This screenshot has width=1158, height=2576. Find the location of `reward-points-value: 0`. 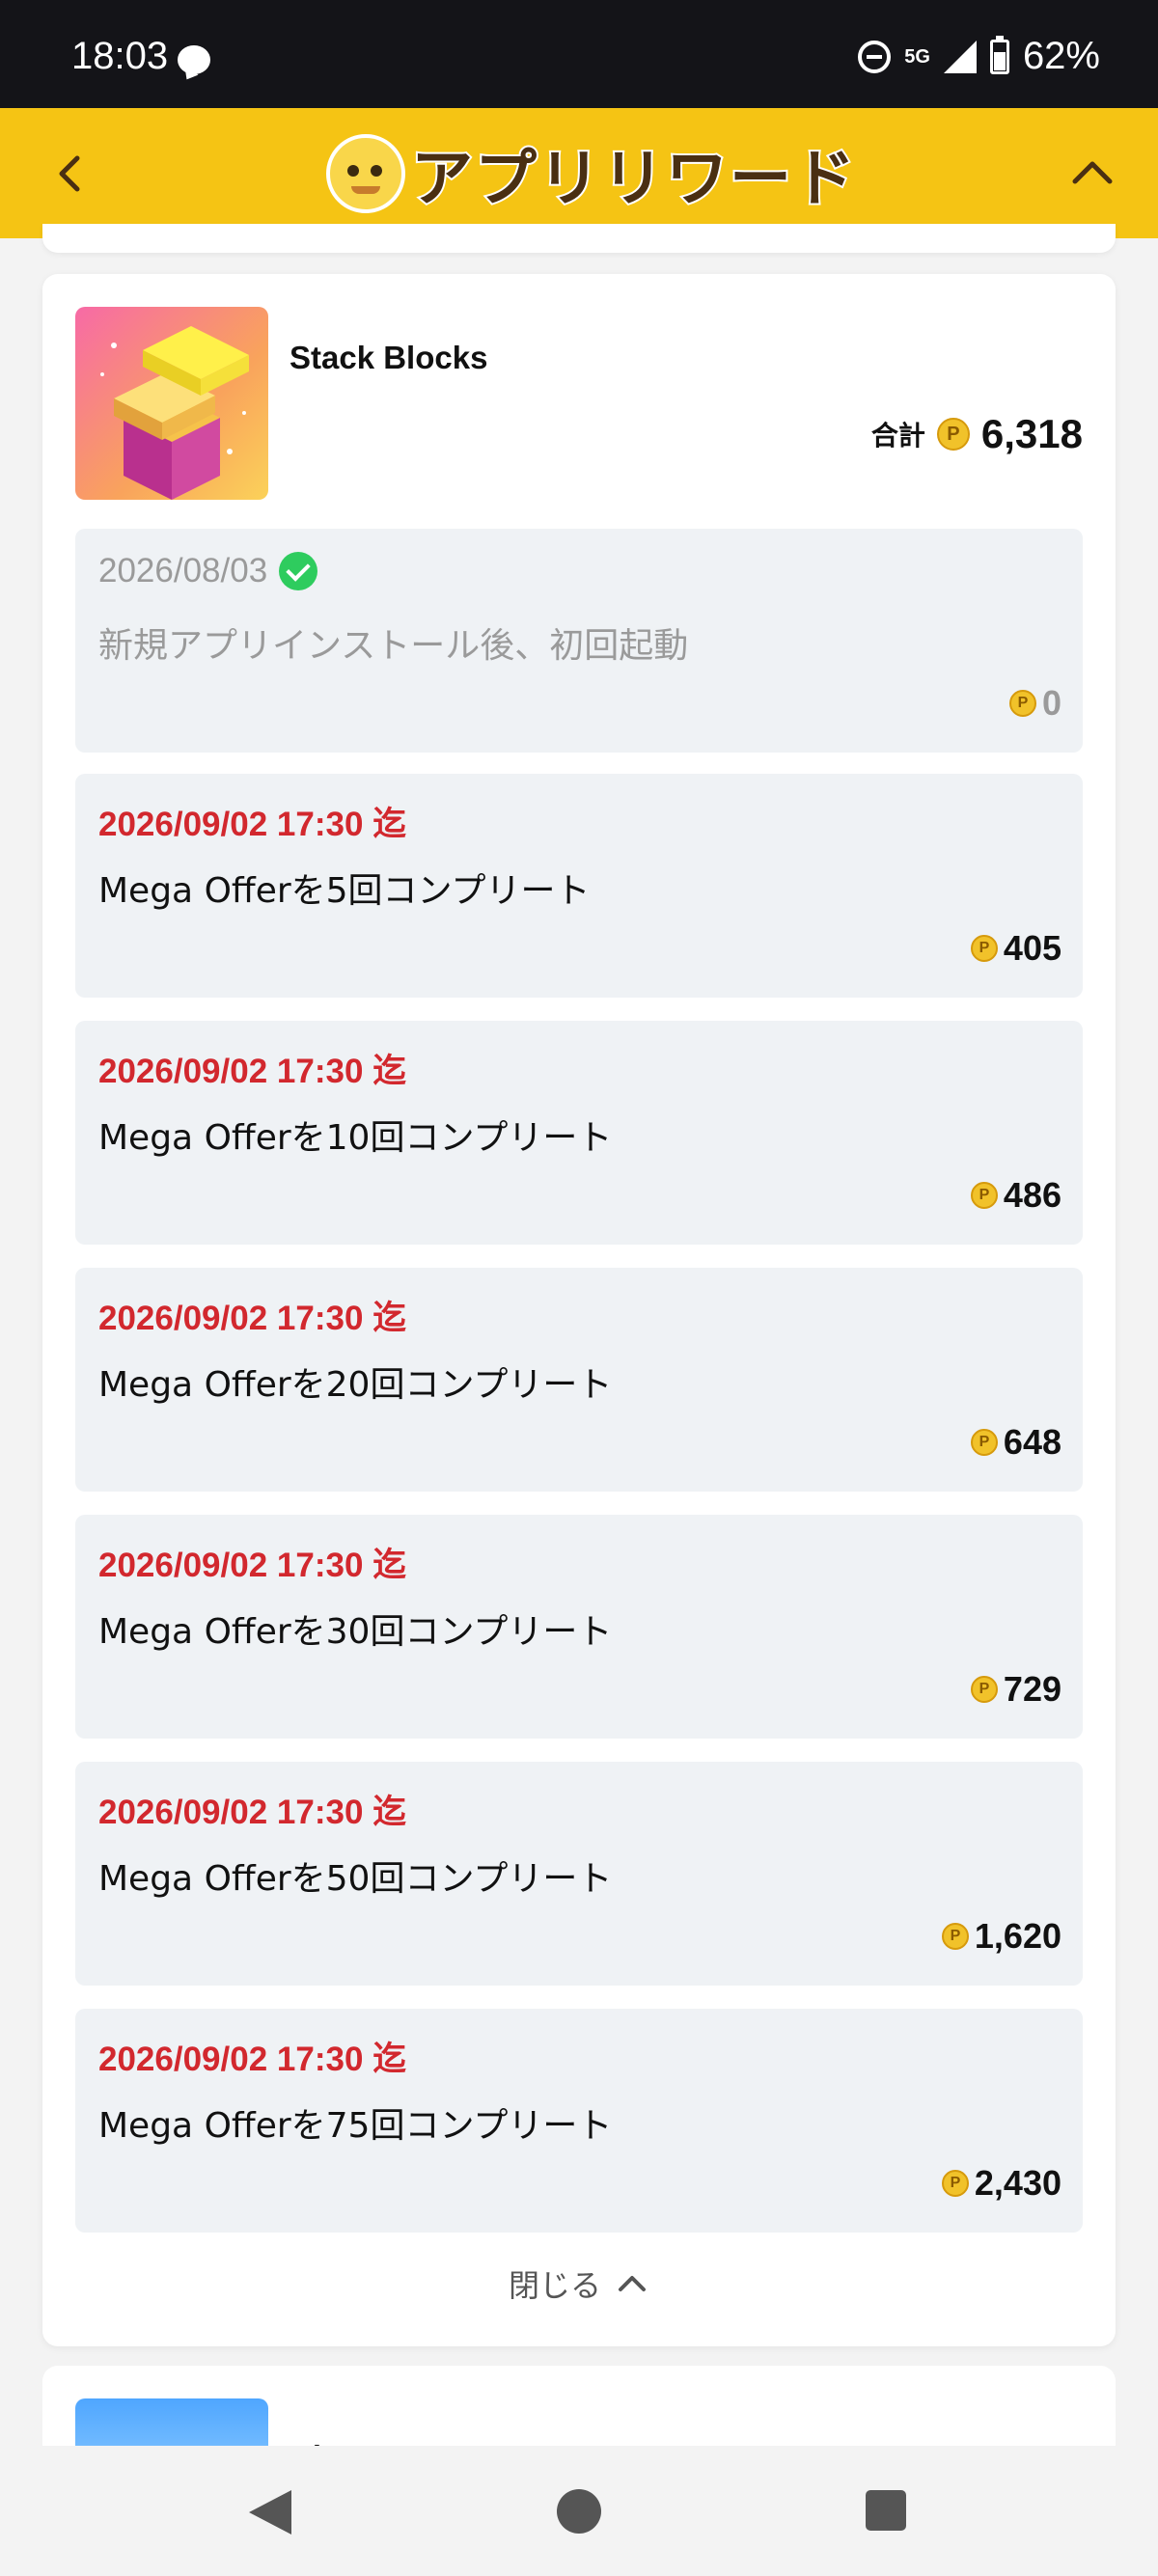

reward-points-value: 0 is located at coordinates (1051, 703).